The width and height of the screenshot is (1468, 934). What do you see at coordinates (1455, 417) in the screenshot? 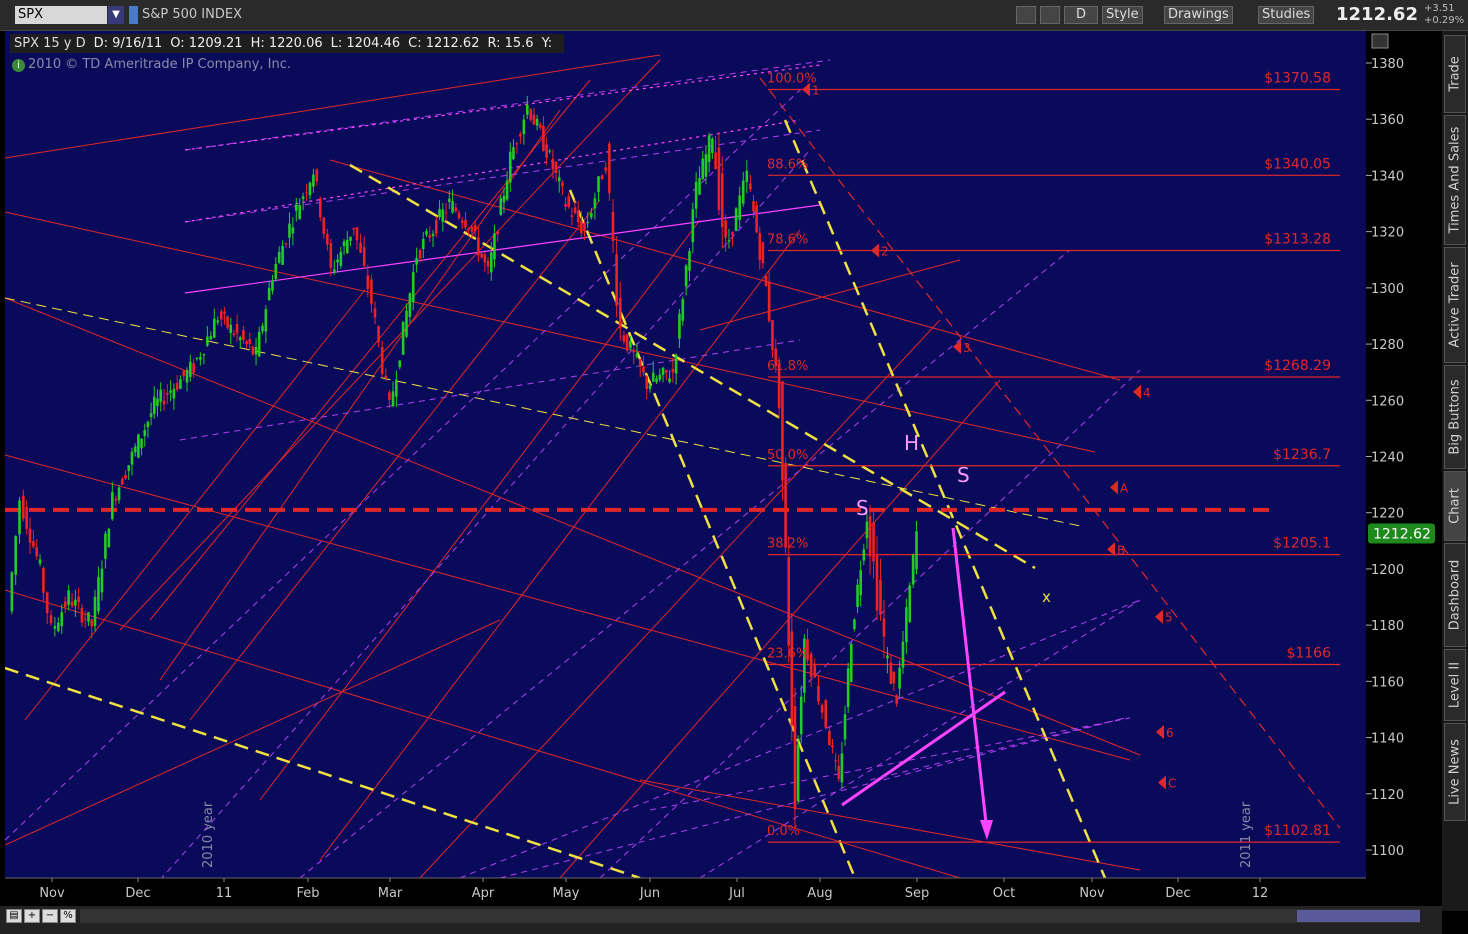
I see `tab-big-buttons: Big Buttons` at bounding box center [1455, 417].